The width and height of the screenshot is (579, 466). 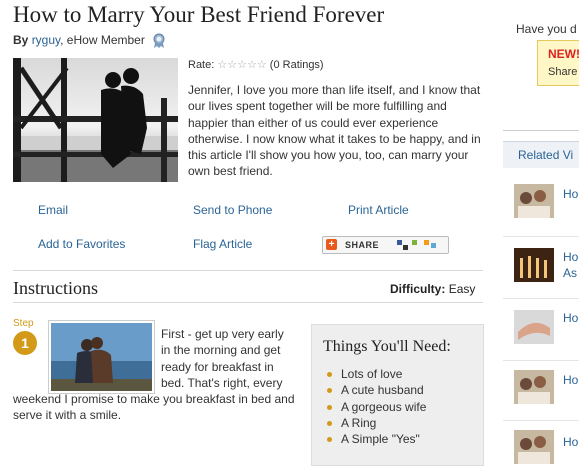 I want to click on step-number-badge: 1, so click(x=25, y=343).